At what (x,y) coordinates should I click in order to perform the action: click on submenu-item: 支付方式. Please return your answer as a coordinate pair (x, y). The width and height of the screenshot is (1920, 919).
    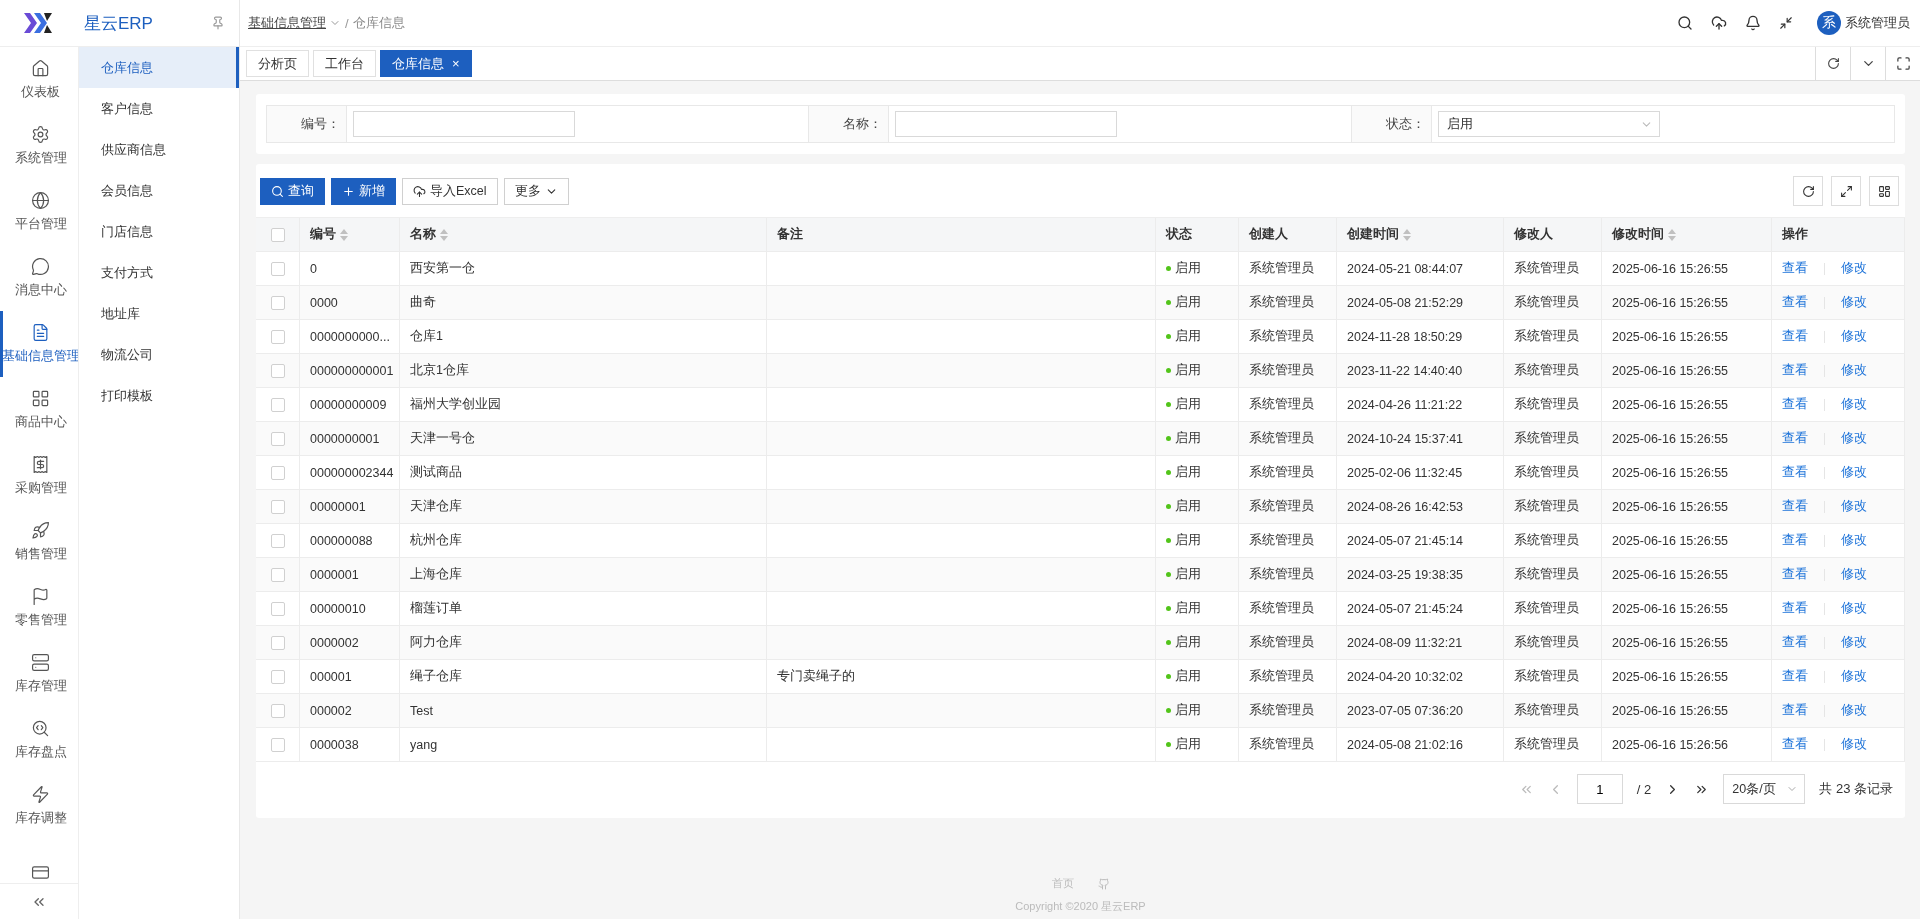
    Looking at the image, I should click on (159, 272).